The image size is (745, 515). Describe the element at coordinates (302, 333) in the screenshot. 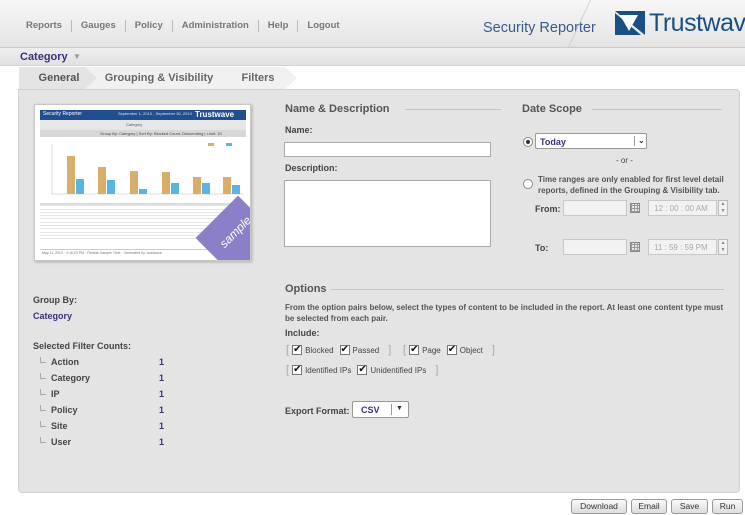

I see `include-label: Include:` at that location.